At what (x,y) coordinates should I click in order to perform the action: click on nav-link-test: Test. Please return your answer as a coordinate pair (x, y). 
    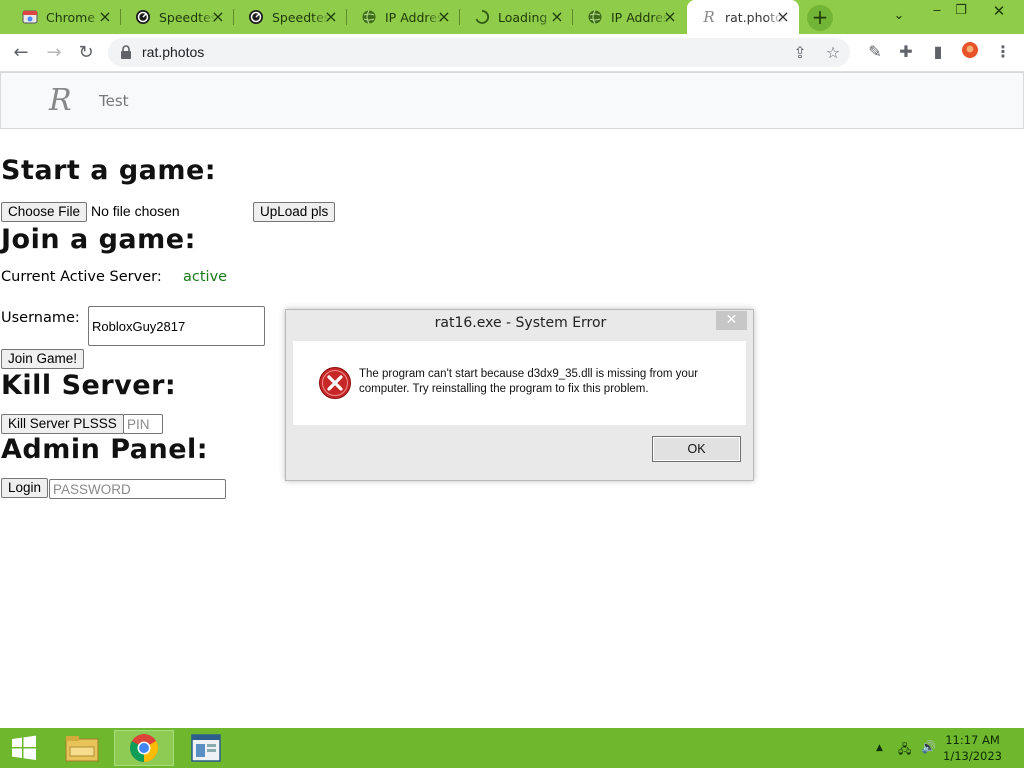
    Looking at the image, I should click on (114, 101).